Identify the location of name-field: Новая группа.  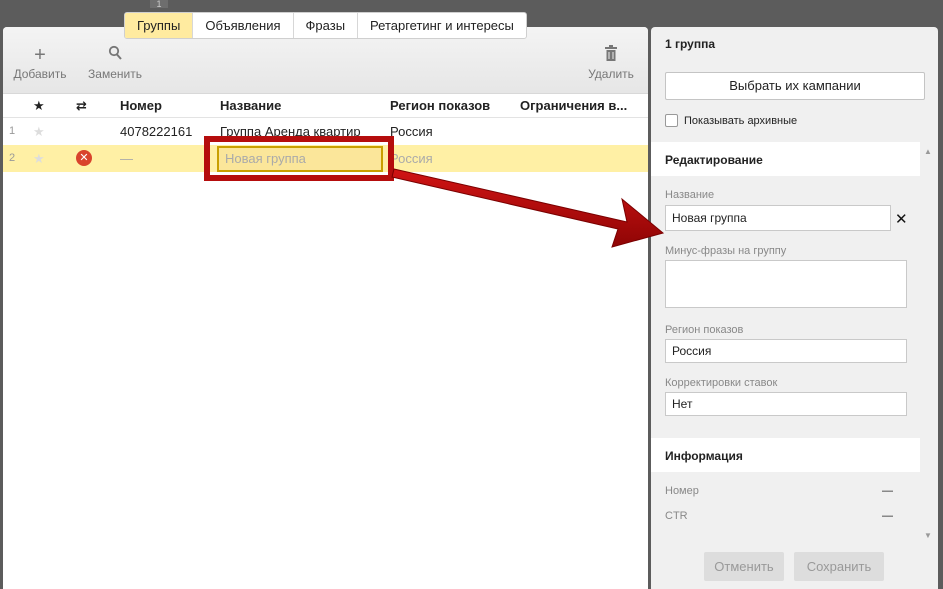
(778, 218).